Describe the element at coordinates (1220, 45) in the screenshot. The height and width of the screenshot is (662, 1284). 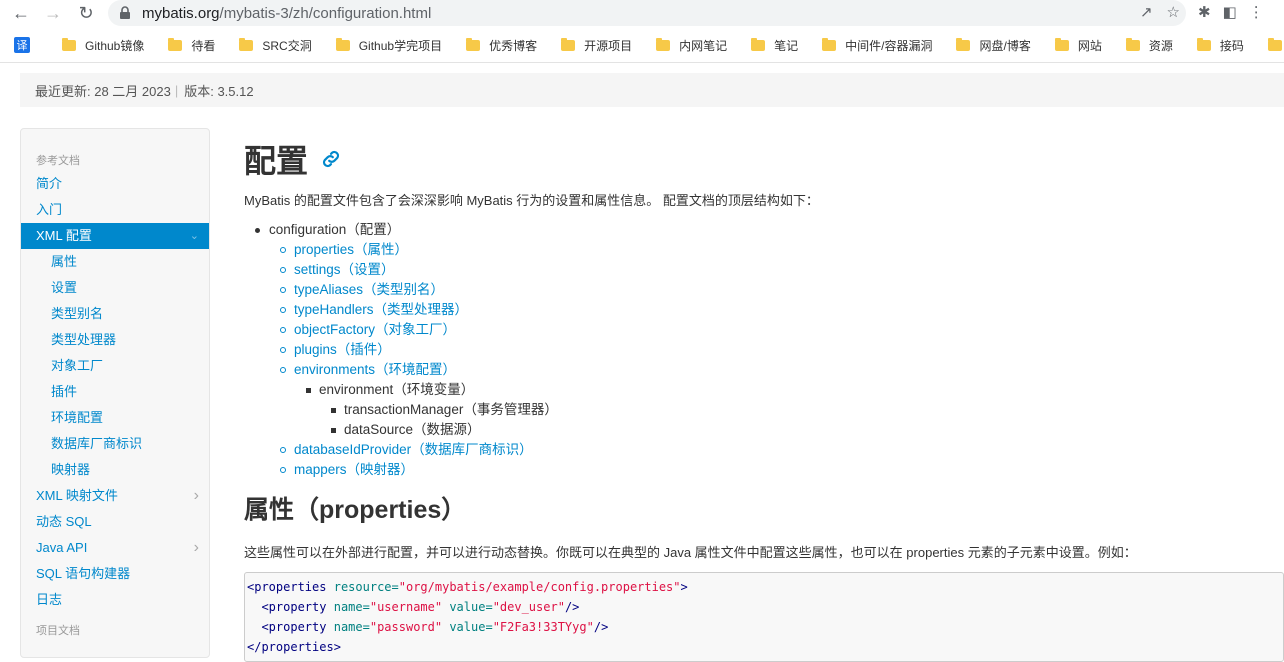
I see `bookmark-folder: 接码` at that location.